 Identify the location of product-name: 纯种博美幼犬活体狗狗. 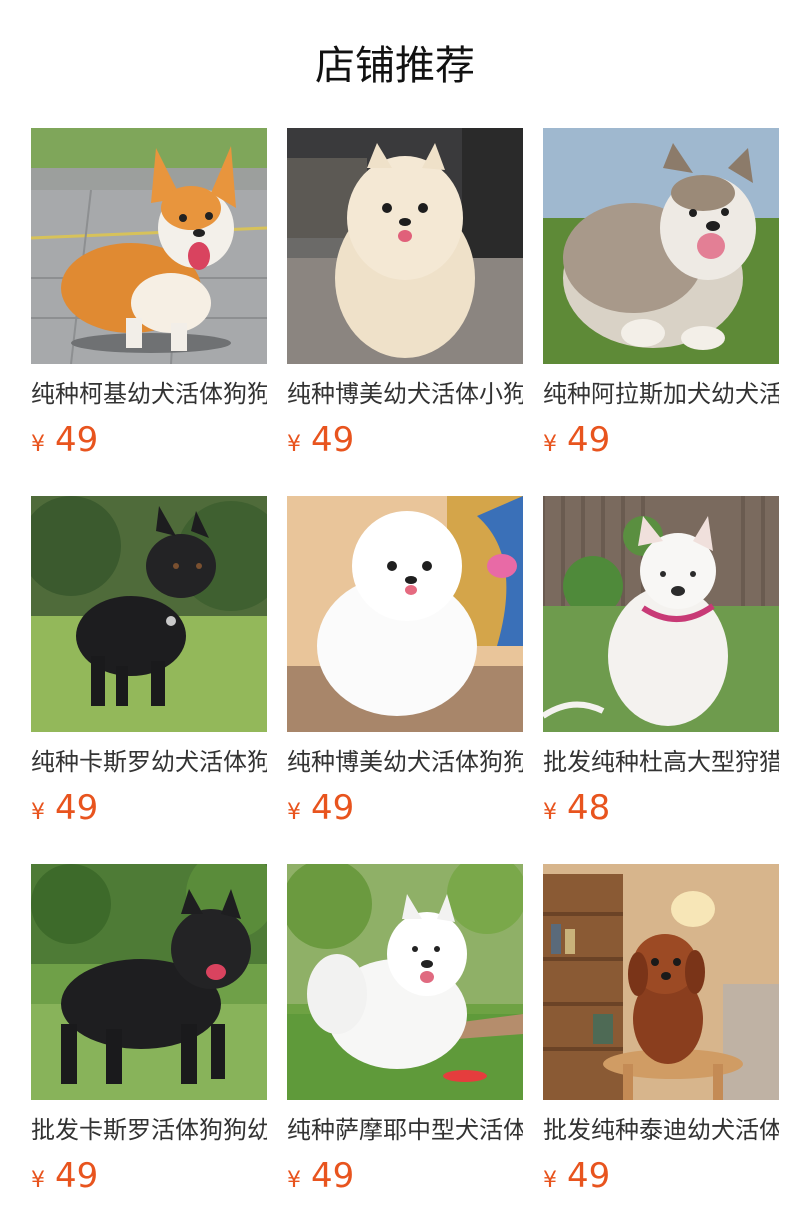
(405, 762).